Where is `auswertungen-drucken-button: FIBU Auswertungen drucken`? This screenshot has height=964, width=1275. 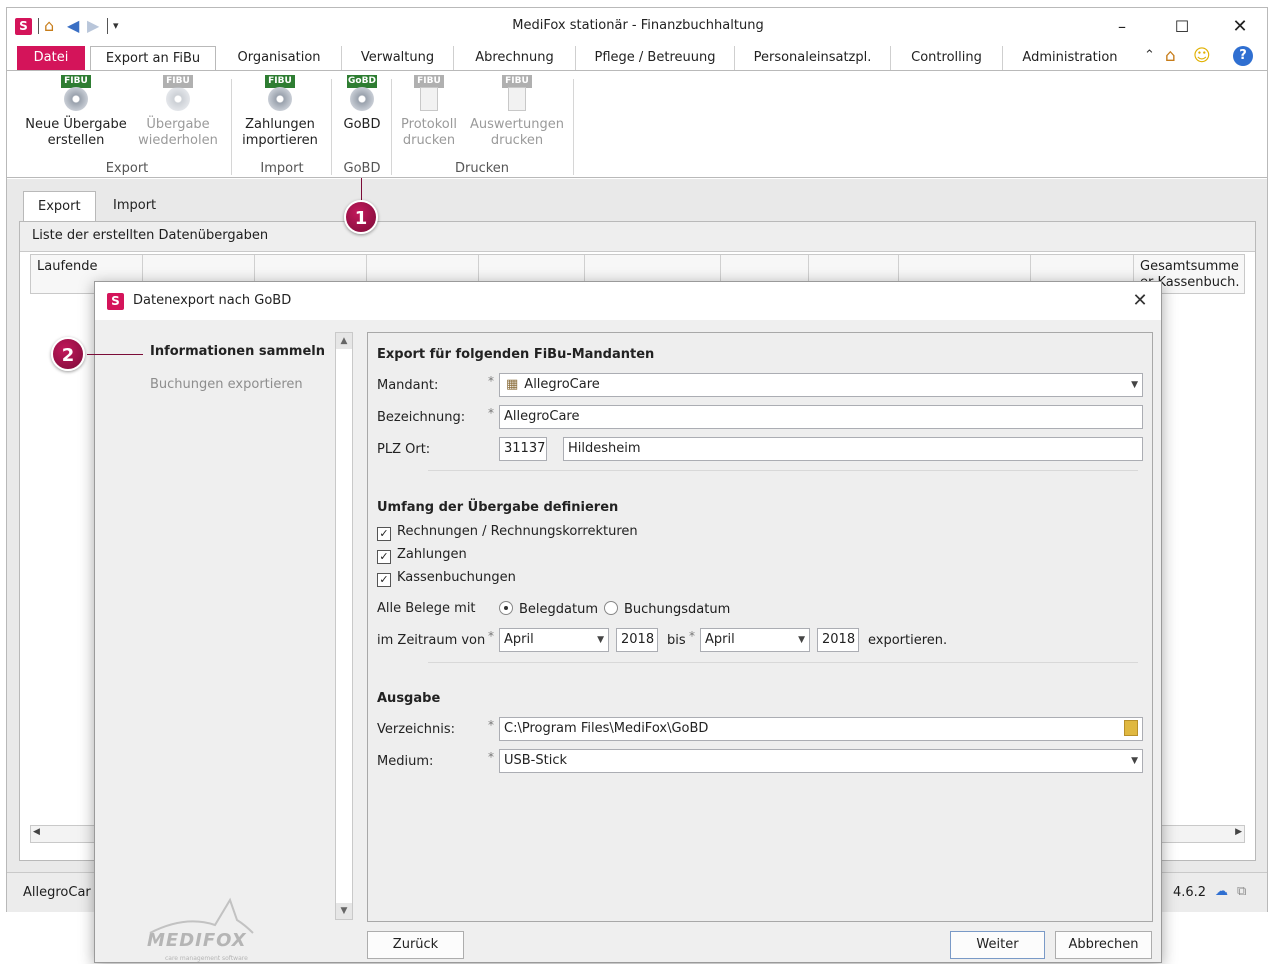 auswertungen-drucken-button: FIBU Auswertungen drucken is located at coordinates (517, 112).